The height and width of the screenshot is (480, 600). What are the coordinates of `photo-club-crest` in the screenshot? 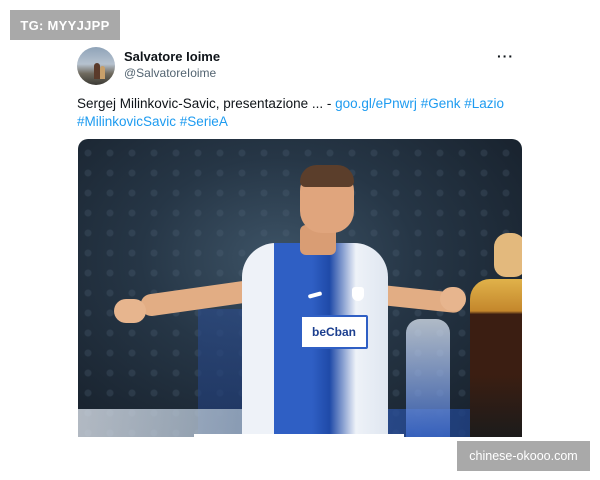 It's located at (358, 294).